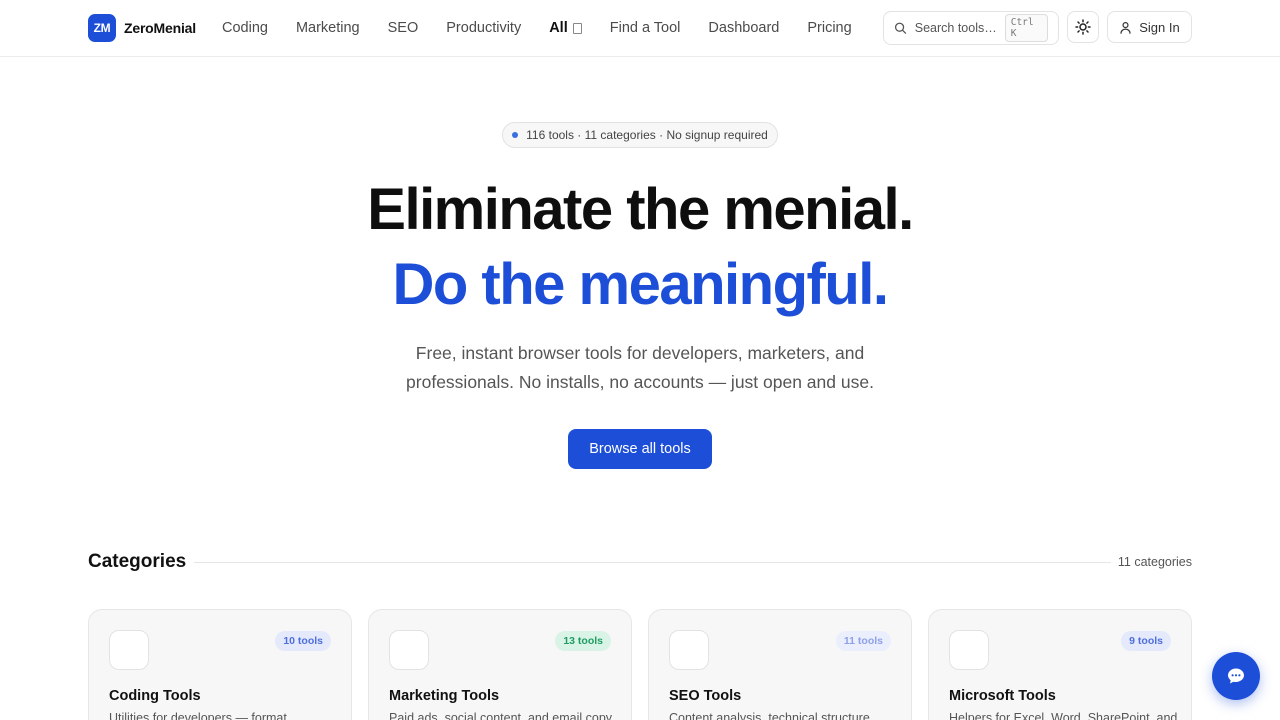  I want to click on categories-count: 11 categories, so click(1154, 562).